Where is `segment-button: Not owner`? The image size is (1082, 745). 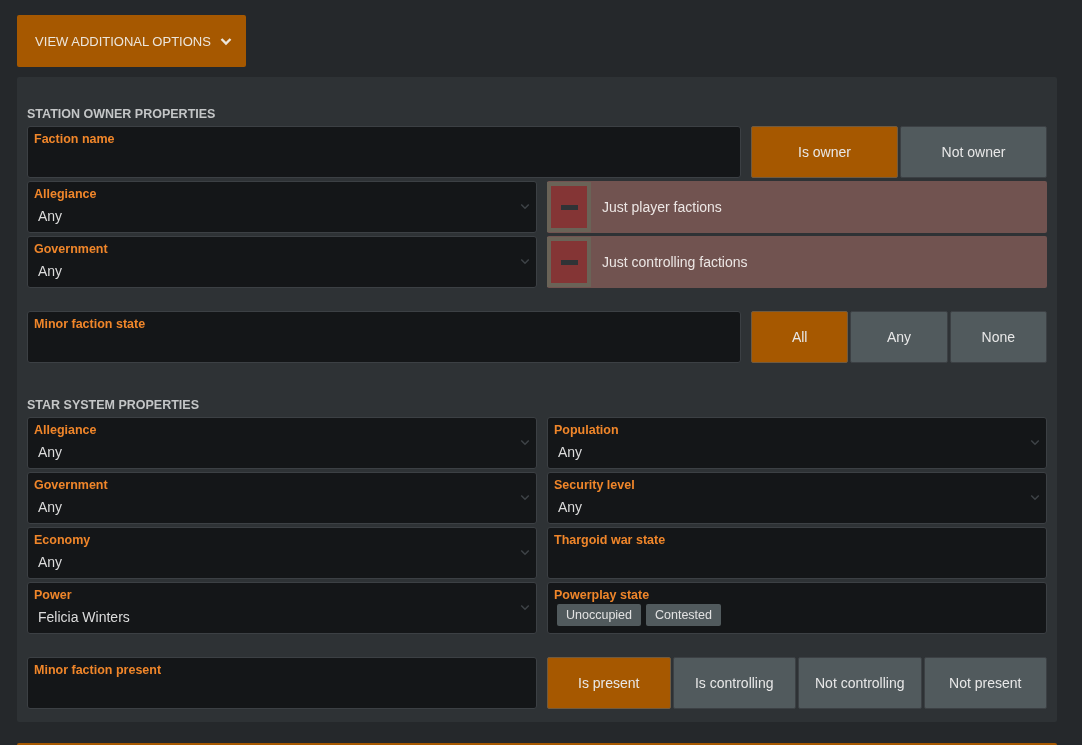
segment-button: Not owner is located at coordinates (973, 152).